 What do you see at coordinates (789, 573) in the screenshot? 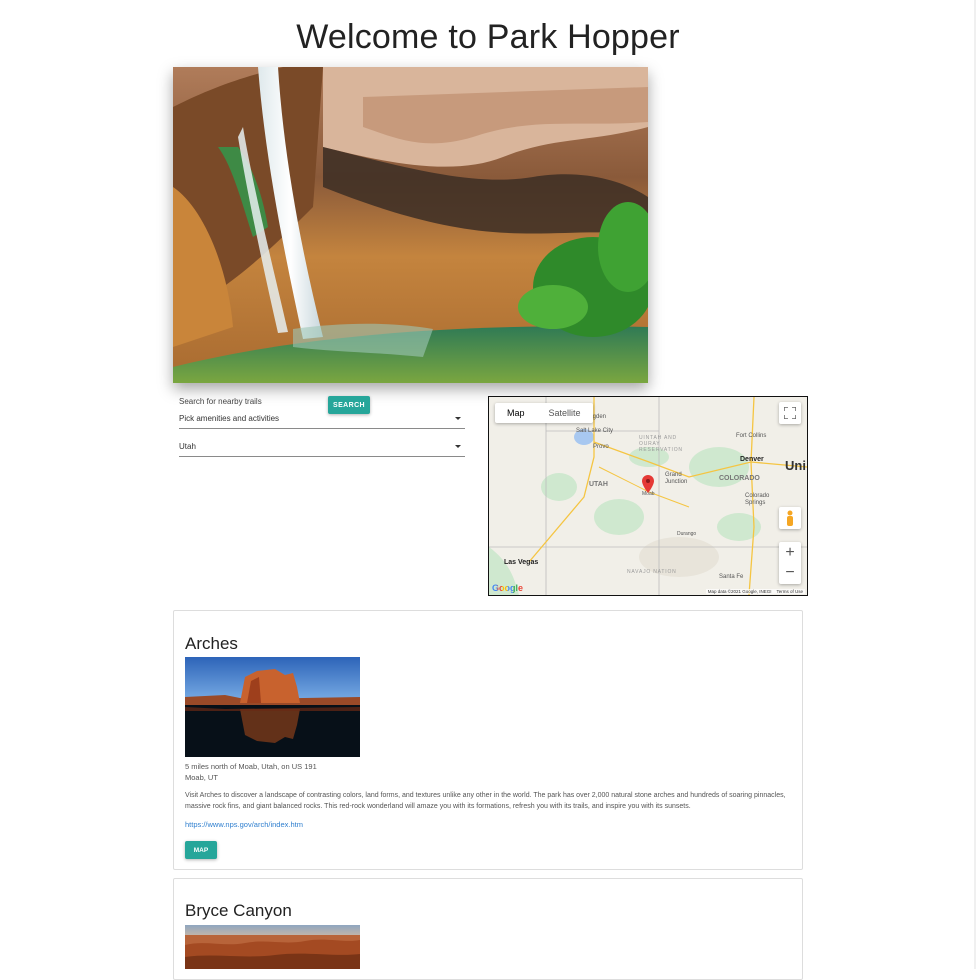
I see `zoom-out-button: −` at bounding box center [789, 573].